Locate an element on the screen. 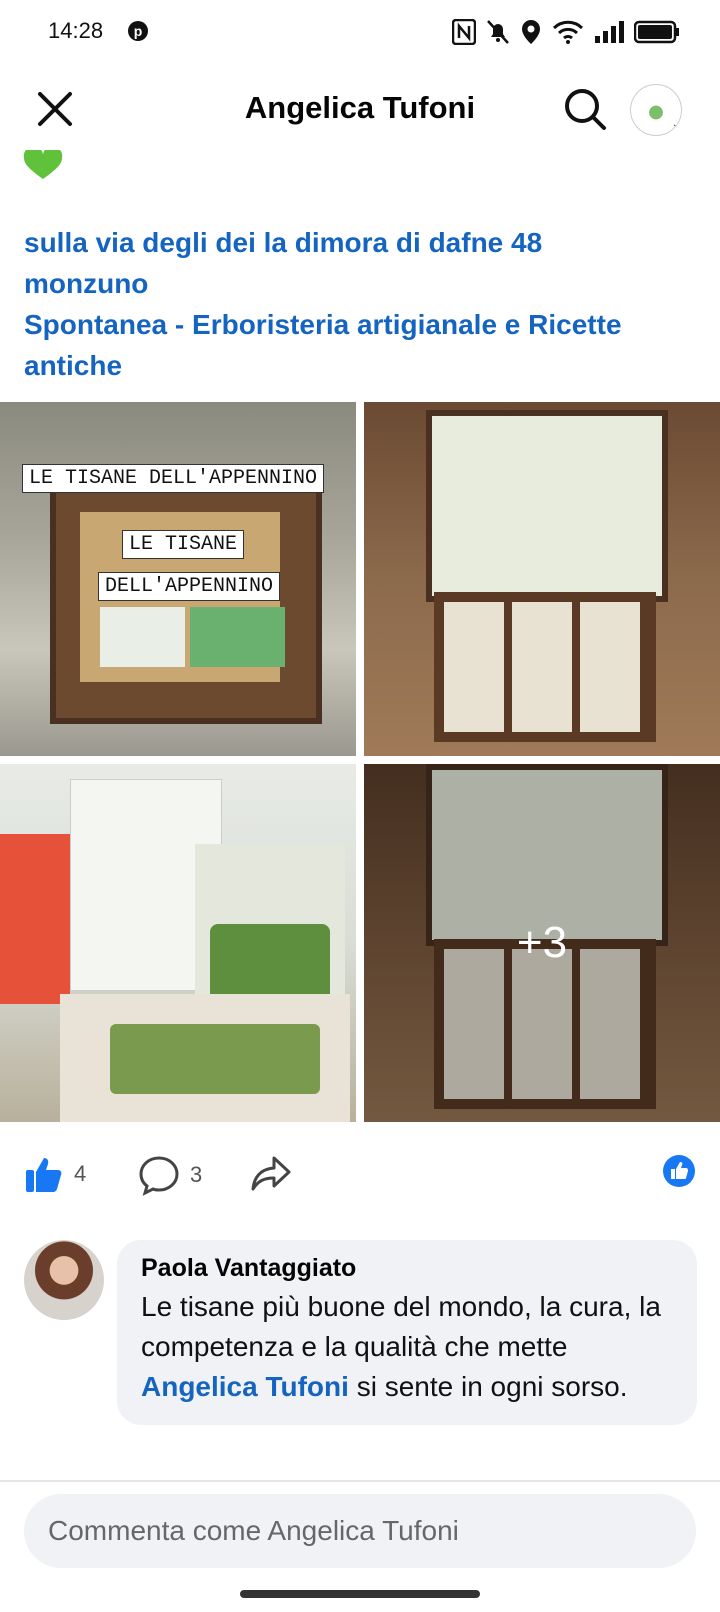 Image resolution: width=720 pixels, height=1612 pixels. comment-button: 3 is located at coordinates (170, 1175).